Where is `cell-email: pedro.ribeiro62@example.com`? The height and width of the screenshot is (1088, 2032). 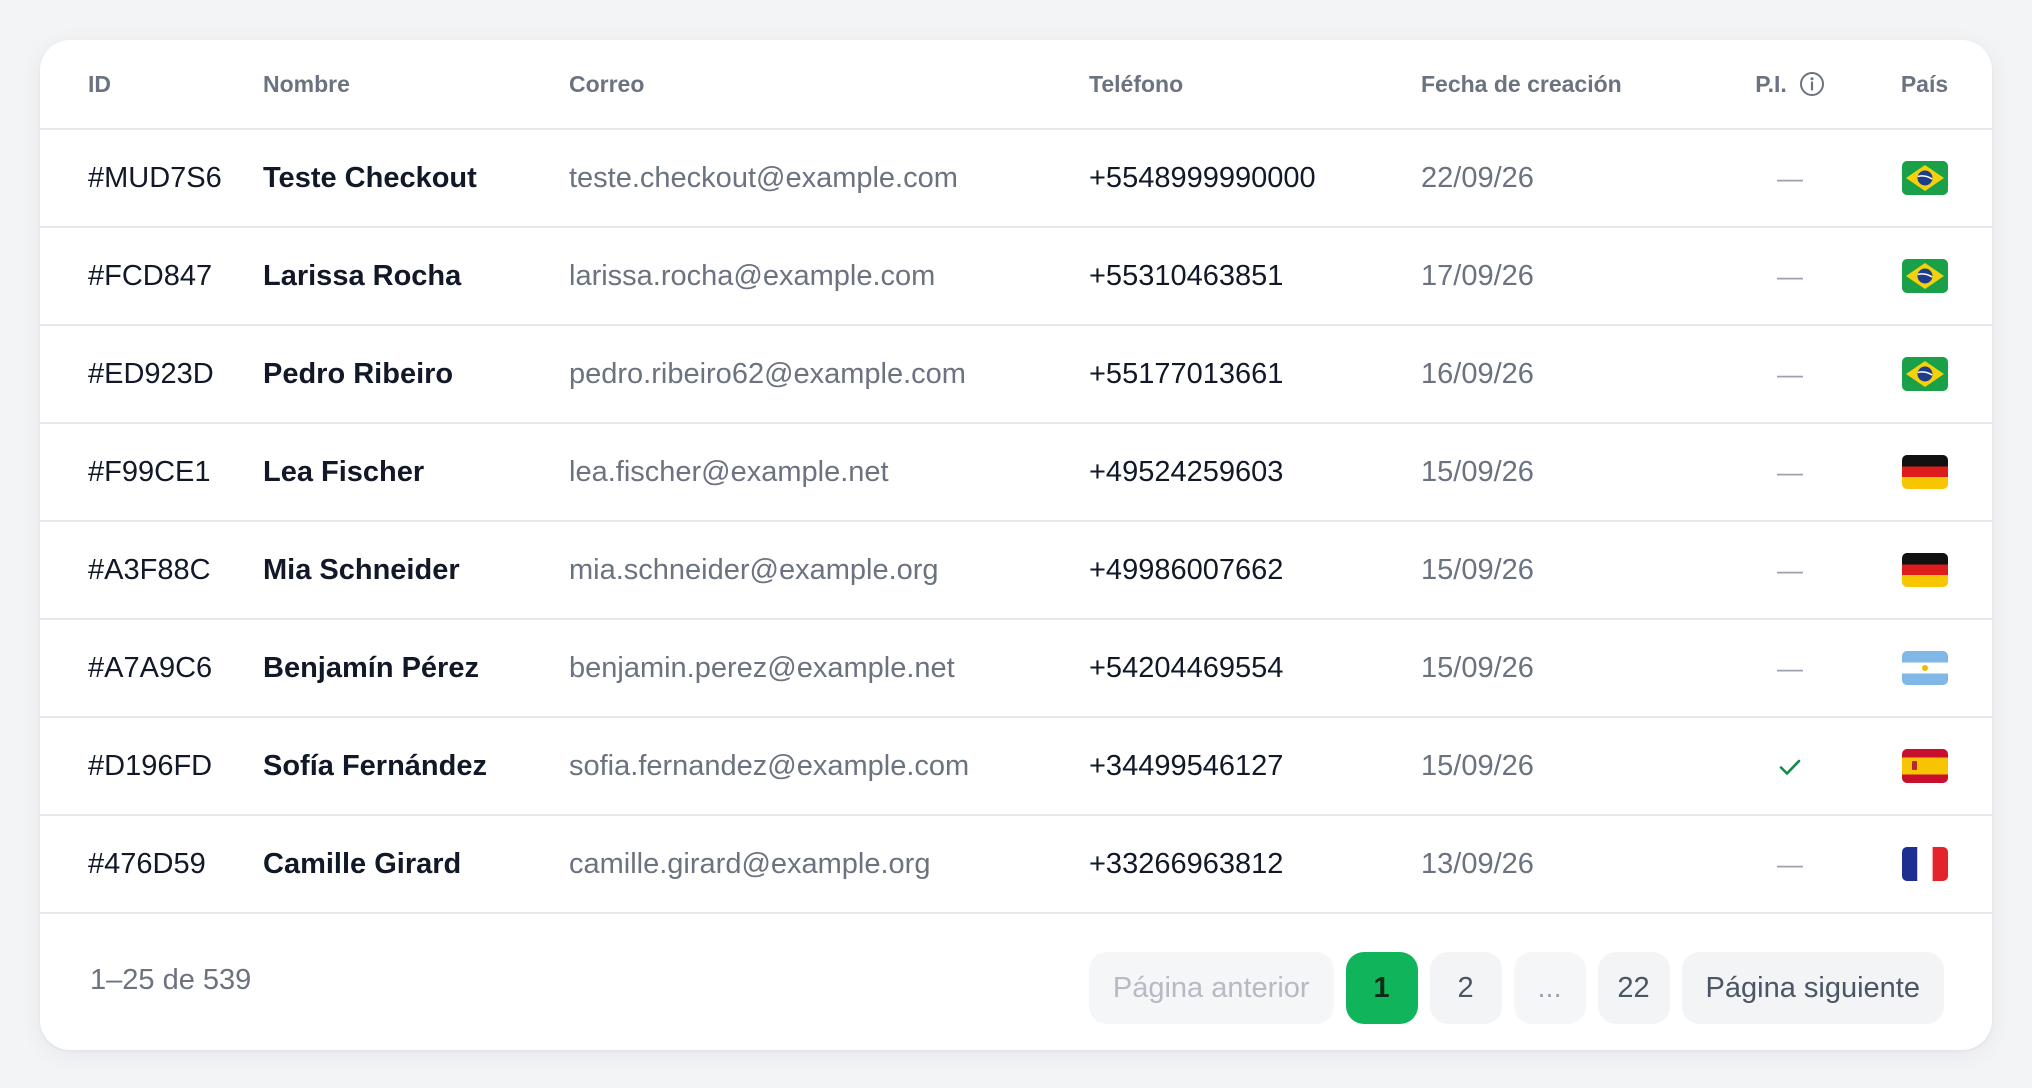 cell-email: pedro.ribeiro62@example.com is located at coordinates (829, 374).